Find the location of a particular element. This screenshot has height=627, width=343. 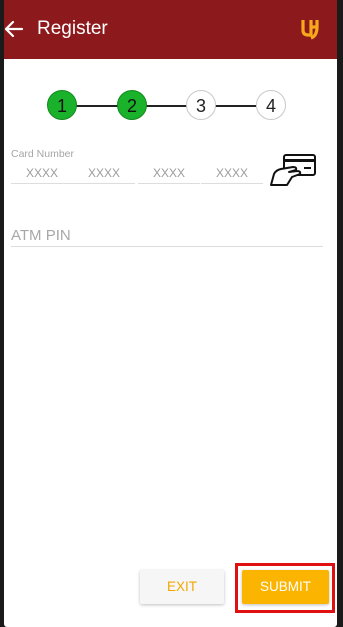

atm-pin-input: ATM PIN is located at coordinates (167, 236).